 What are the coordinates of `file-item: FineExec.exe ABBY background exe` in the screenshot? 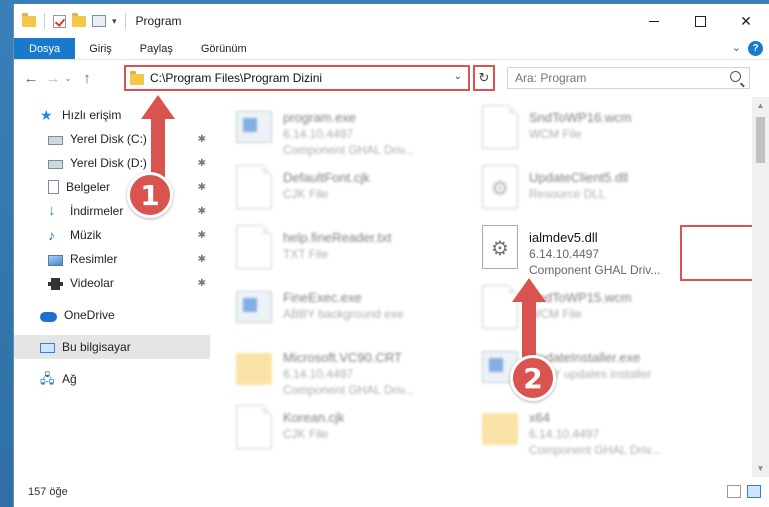 It's located at (353, 314).